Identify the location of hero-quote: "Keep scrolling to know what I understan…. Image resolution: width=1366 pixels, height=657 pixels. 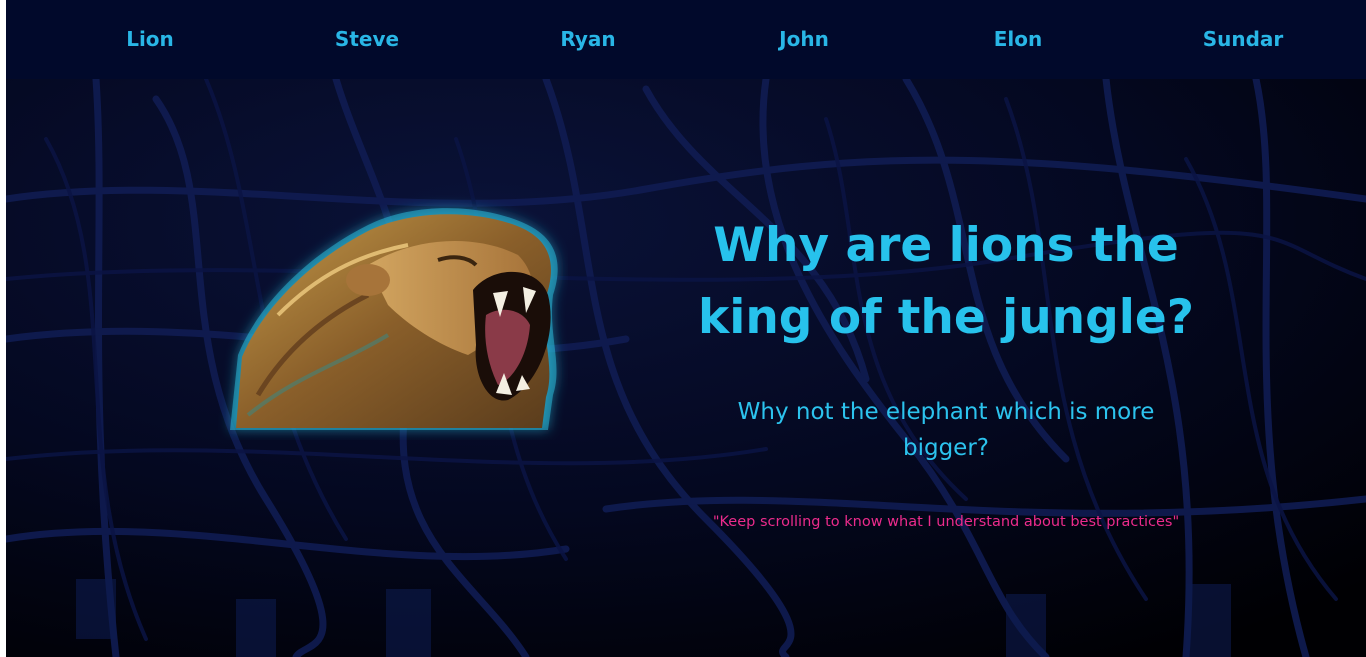
(946, 522).